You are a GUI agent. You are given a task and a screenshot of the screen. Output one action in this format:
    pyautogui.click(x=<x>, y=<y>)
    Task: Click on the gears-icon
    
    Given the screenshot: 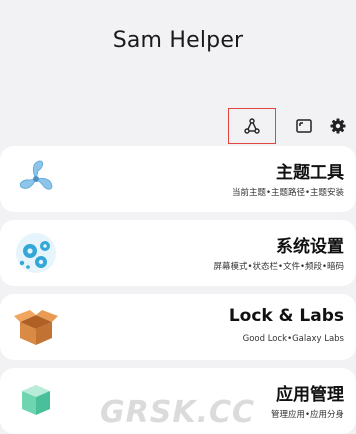 What is the action you would take?
    pyautogui.click(x=36, y=253)
    